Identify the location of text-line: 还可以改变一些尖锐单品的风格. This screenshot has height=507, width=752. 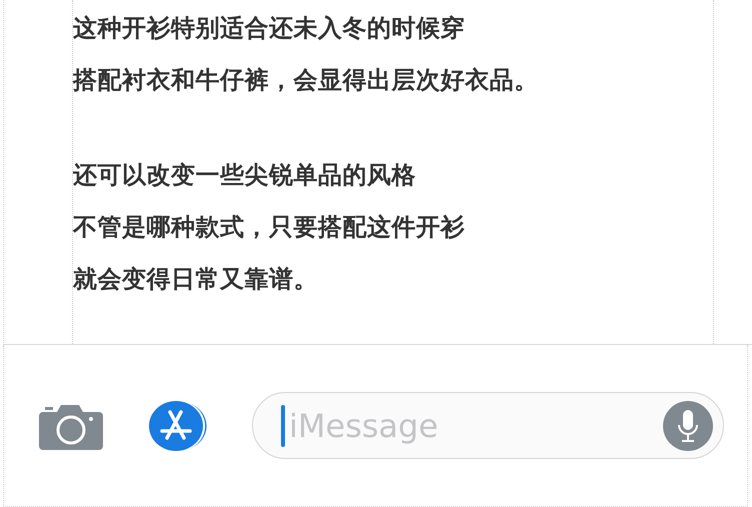
(245, 175).